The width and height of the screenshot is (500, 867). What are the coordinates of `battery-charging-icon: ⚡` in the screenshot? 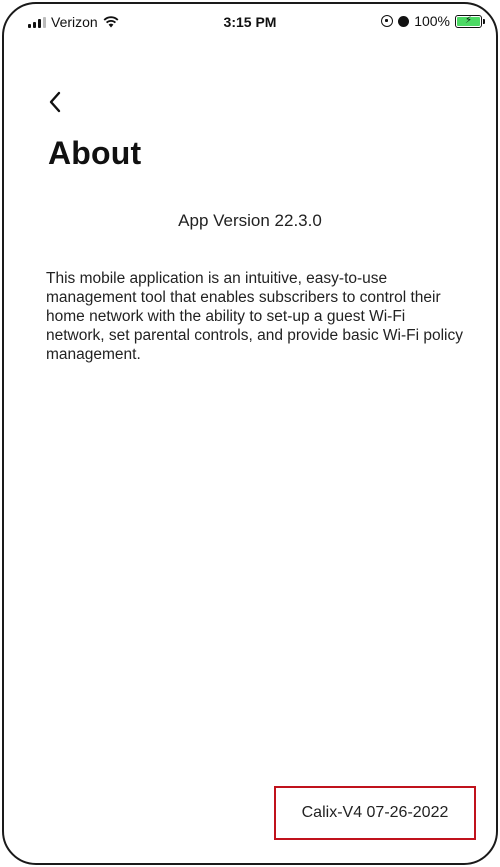 It's located at (470, 21).